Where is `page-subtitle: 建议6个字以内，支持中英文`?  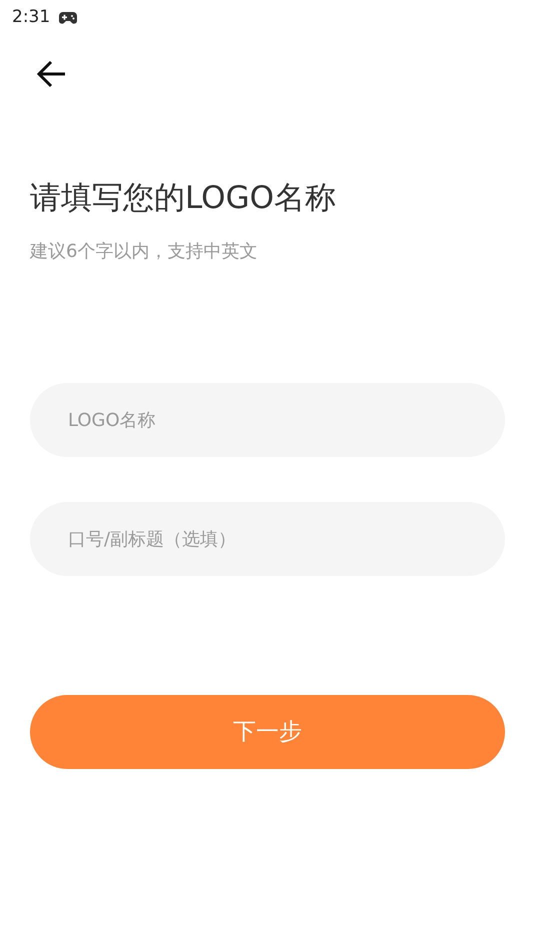 page-subtitle: 建议6个字以内，支持中英文 is located at coordinates (144, 252).